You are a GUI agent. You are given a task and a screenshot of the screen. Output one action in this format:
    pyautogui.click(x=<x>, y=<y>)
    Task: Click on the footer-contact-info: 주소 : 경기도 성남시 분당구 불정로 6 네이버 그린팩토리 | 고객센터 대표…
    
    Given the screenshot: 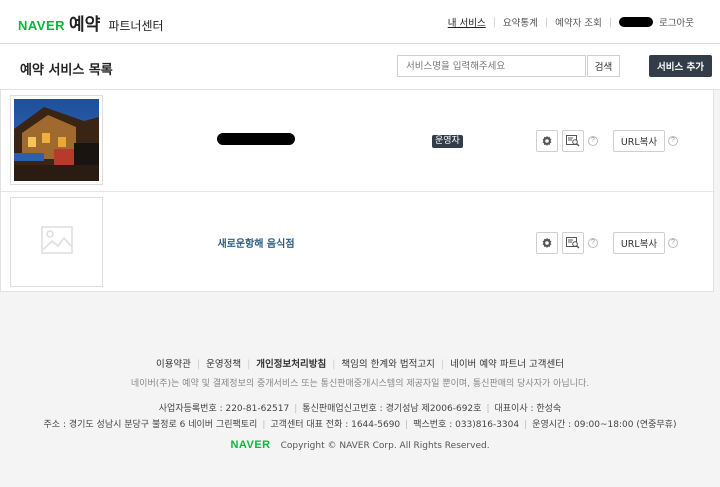 What is the action you would take?
    pyautogui.click(x=360, y=423)
    